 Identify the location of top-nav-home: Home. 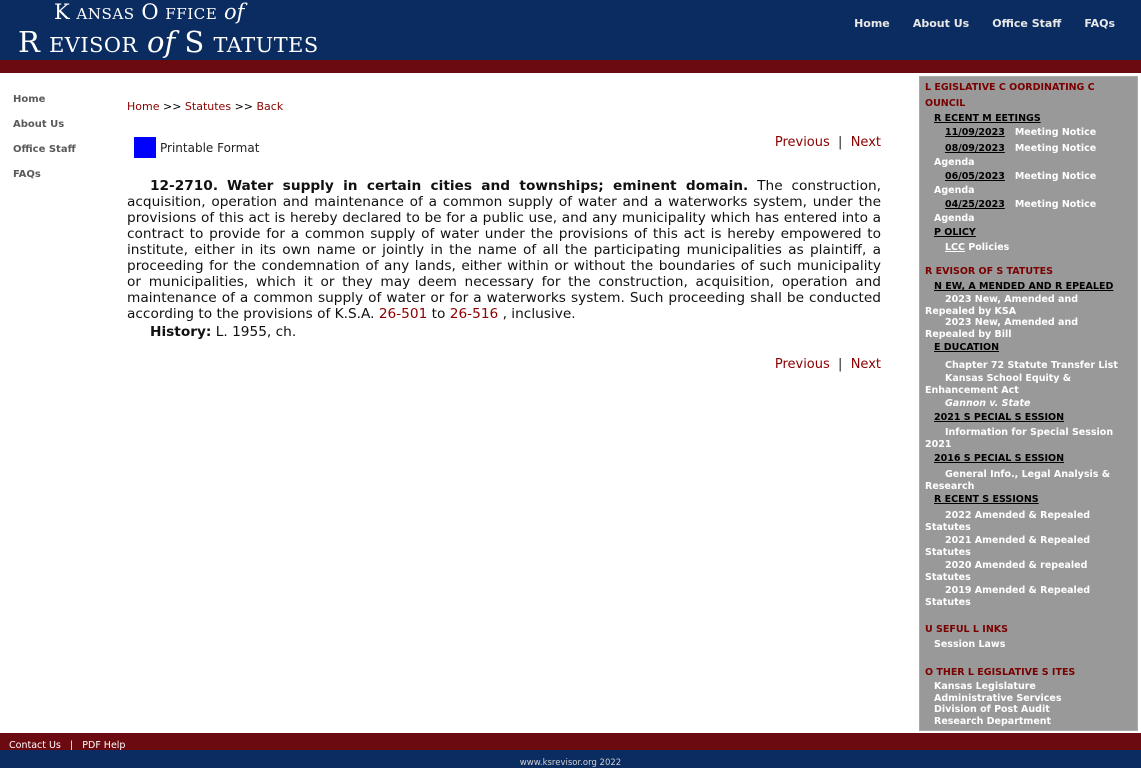
(872, 23).